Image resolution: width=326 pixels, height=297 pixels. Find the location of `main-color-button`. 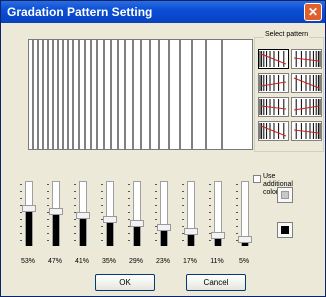

main-color-button is located at coordinates (285, 230).